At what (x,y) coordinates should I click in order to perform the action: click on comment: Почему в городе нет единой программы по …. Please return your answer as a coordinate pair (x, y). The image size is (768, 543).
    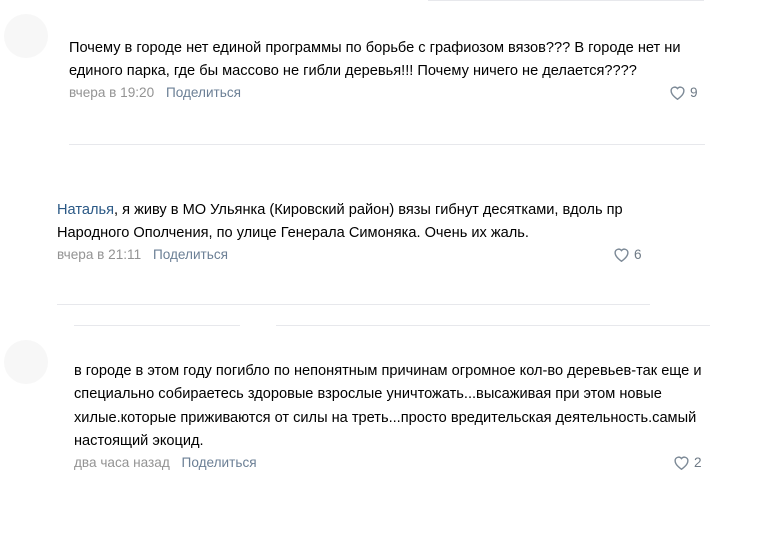
    Looking at the image, I should click on (389, 72).